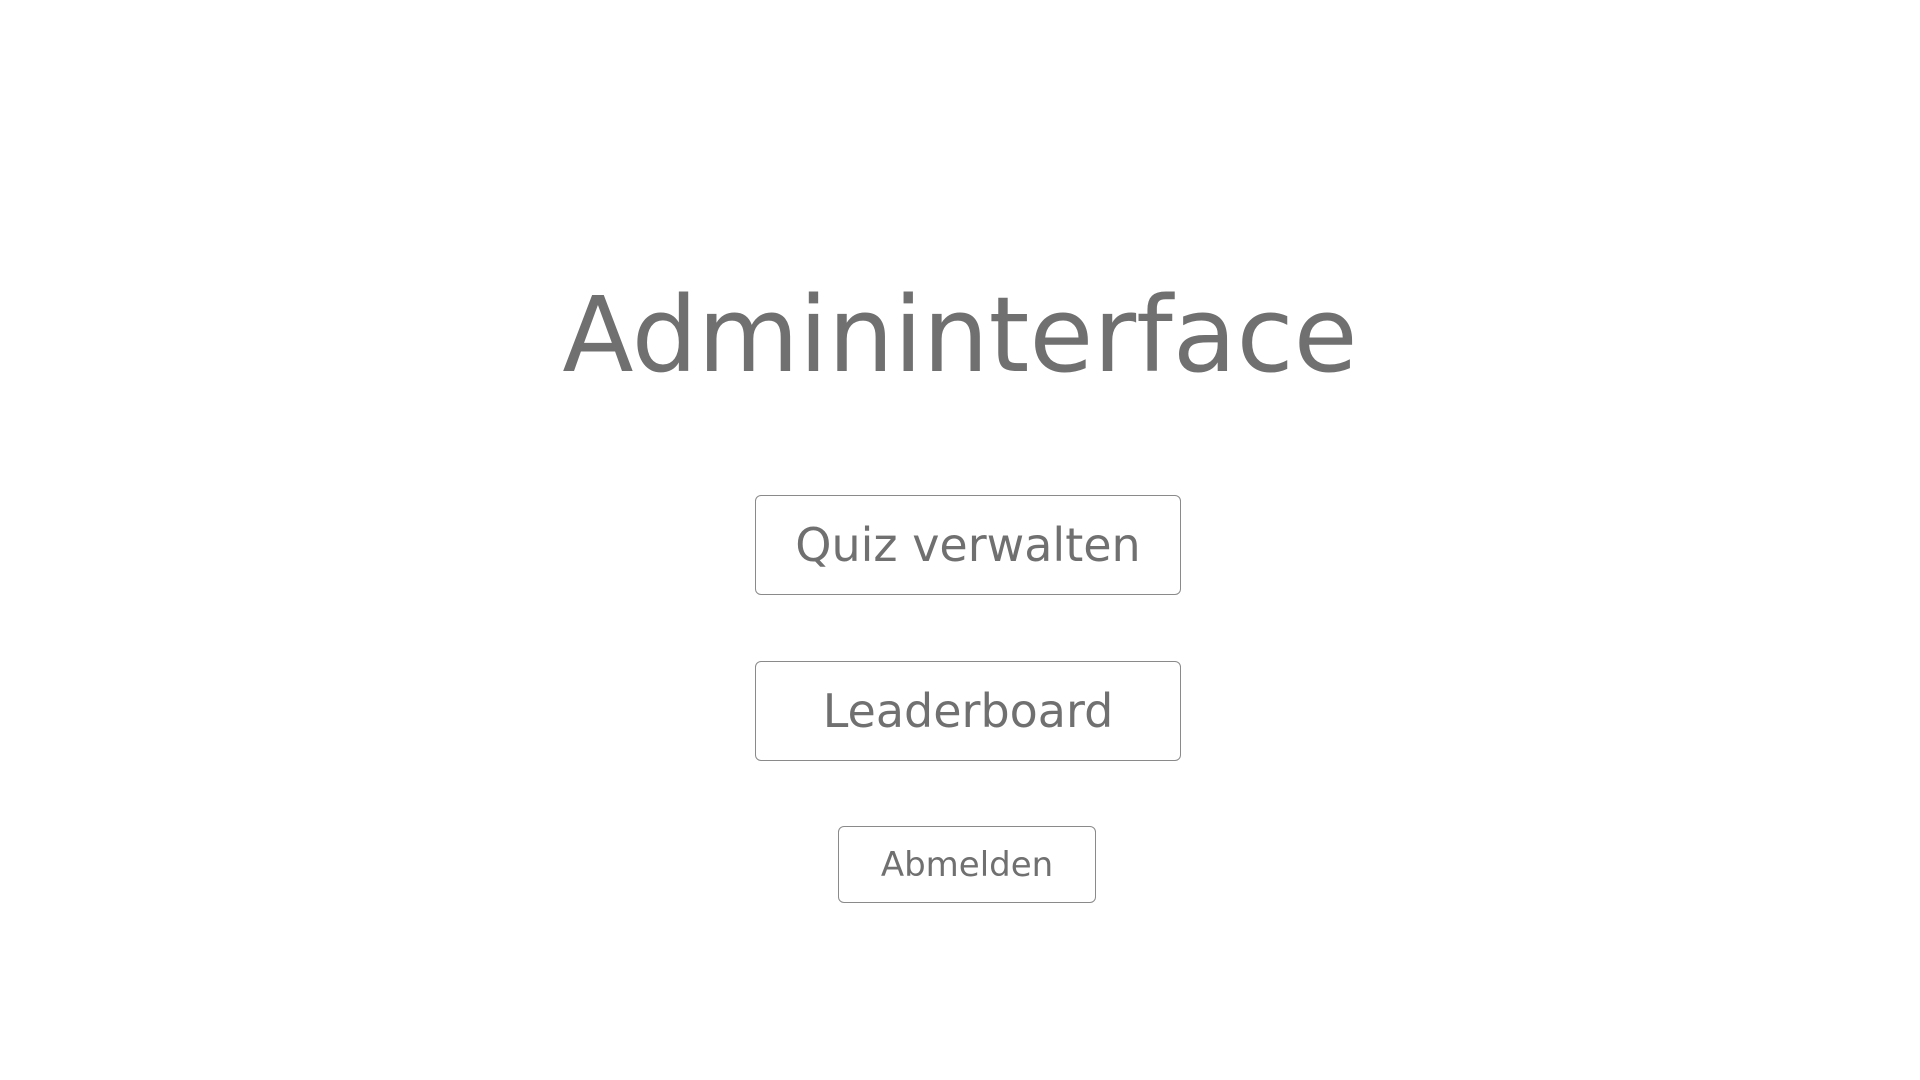 This screenshot has width=1920, height=1080. Describe the element at coordinates (968, 545) in the screenshot. I see `manage-quiz-button: Quiz verwalten` at that location.